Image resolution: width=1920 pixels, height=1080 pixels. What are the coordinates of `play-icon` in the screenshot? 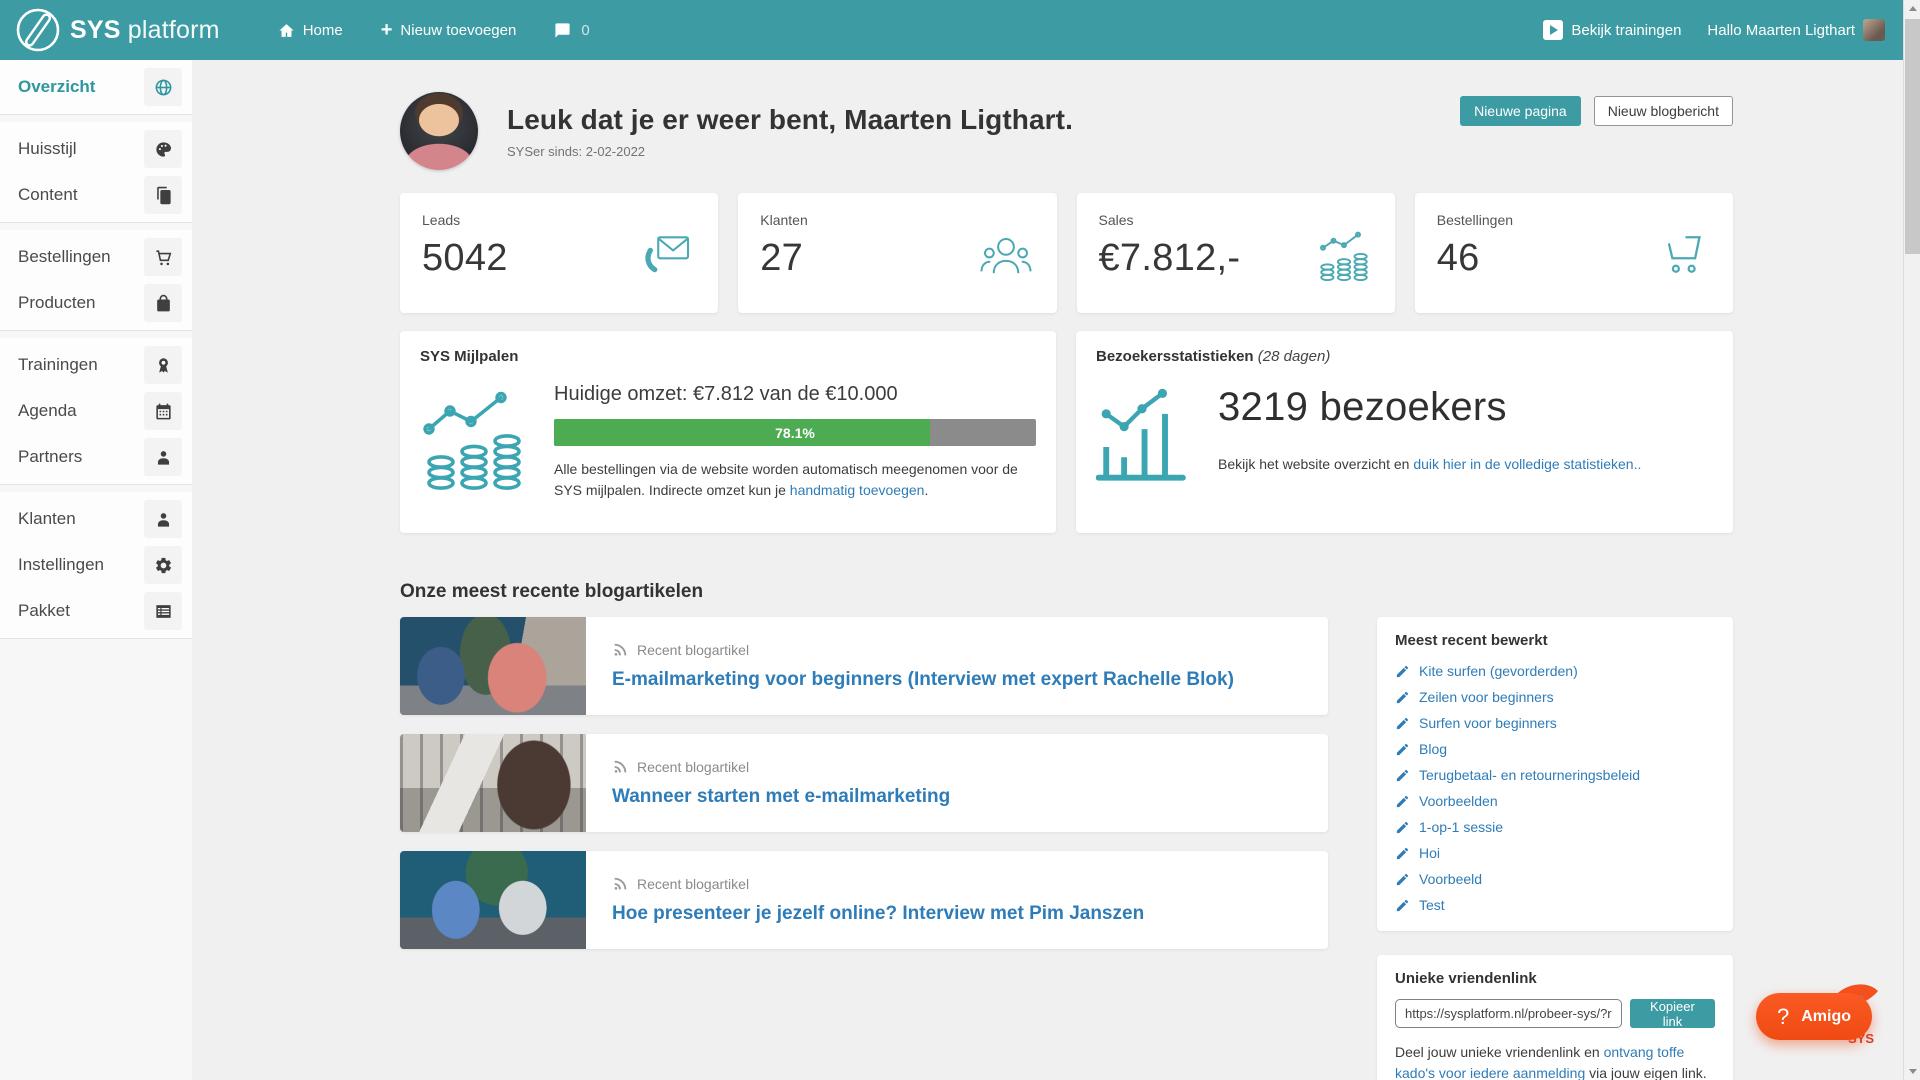 It's located at (1553, 30).